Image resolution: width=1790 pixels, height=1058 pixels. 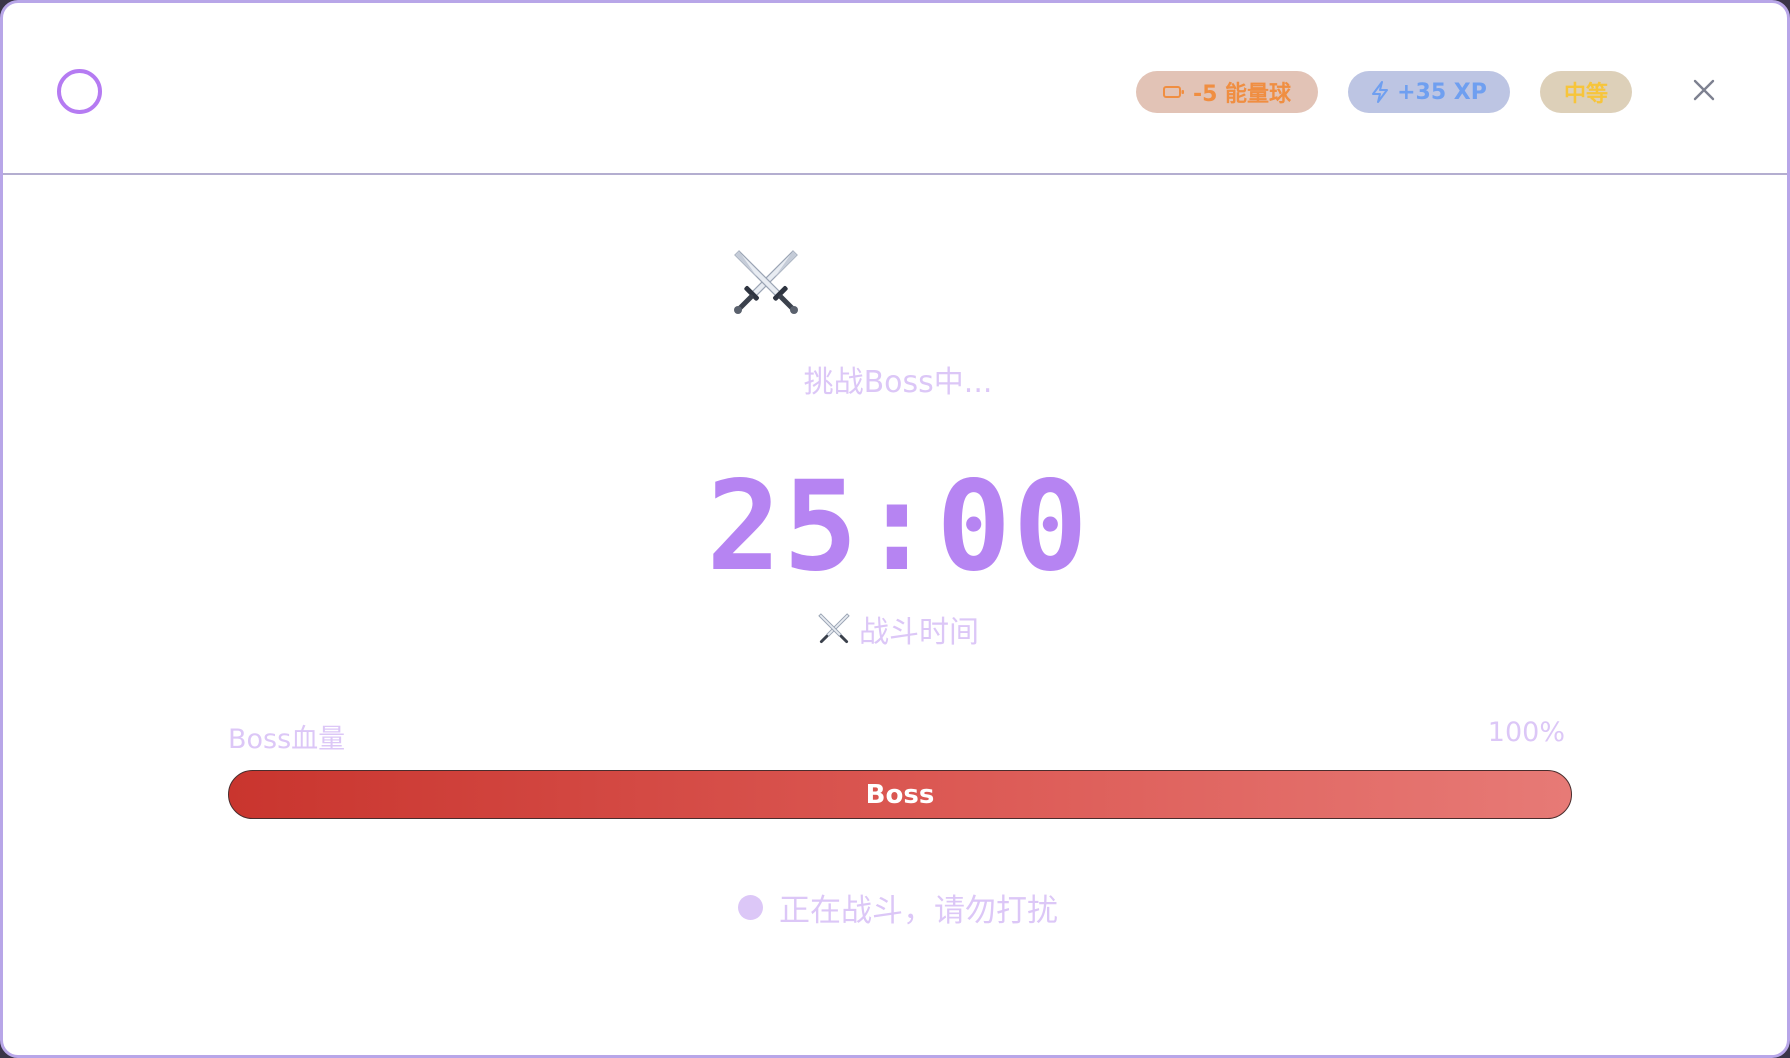 I want to click on battle-time-label: 战斗时间, so click(x=895, y=629).